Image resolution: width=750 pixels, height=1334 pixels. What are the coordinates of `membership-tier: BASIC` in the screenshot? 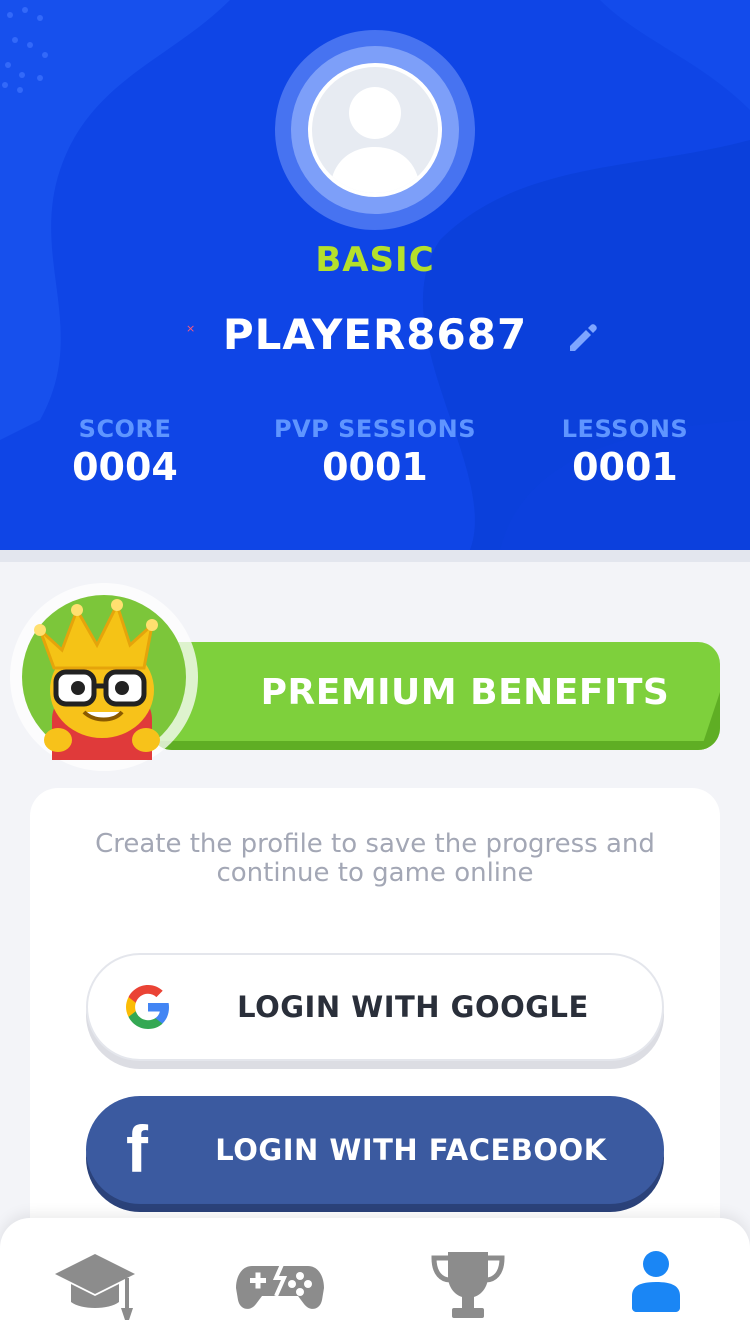 It's located at (375, 260).